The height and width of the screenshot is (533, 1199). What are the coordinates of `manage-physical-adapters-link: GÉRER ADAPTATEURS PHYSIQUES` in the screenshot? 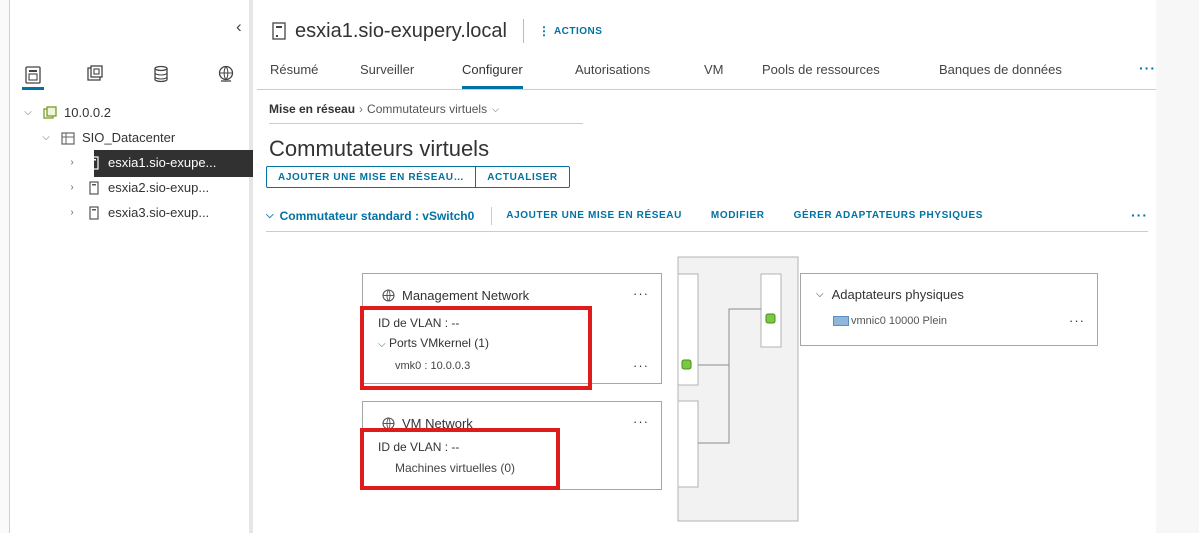 It's located at (888, 215).